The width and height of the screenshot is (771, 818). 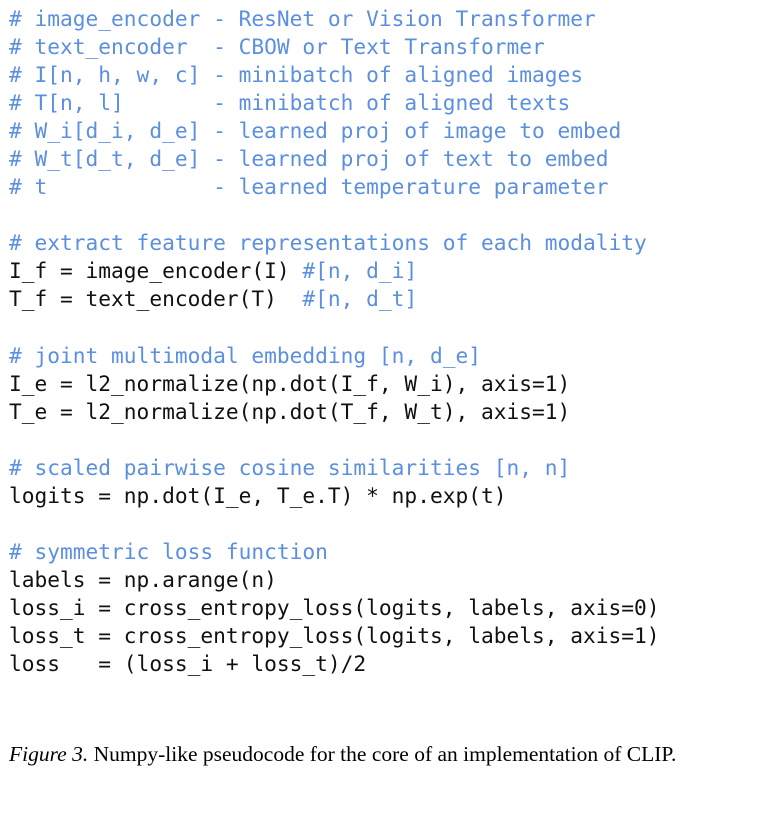 I want to click on code-line: # symmetric loss function, so click(x=390, y=552).